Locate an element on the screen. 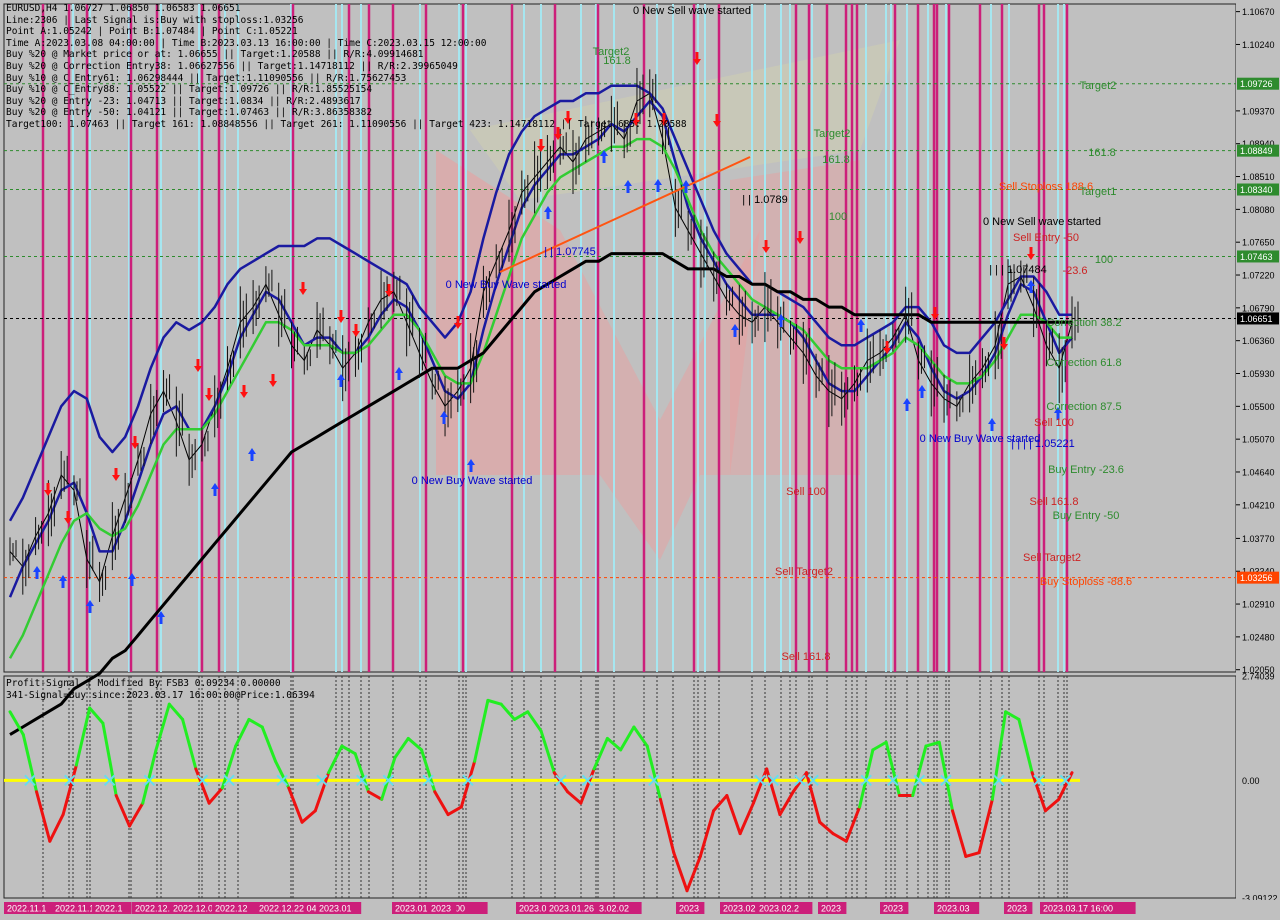  y-tick-label: 1.03770 is located at coordinates (1258, 539).